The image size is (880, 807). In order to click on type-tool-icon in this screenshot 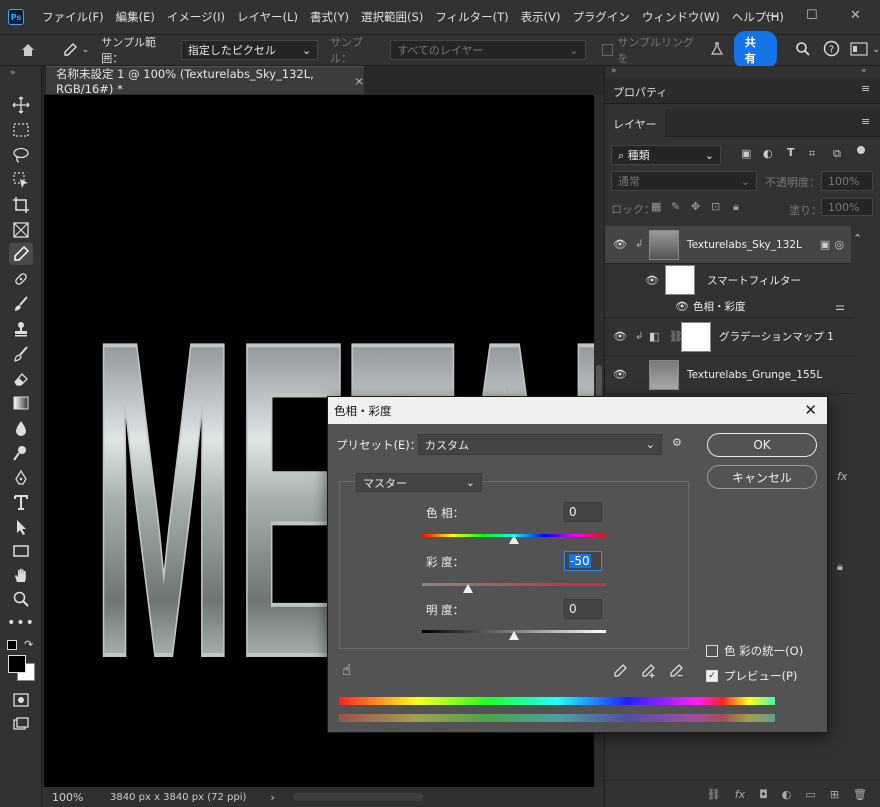, I will do `click(21, 502)`.